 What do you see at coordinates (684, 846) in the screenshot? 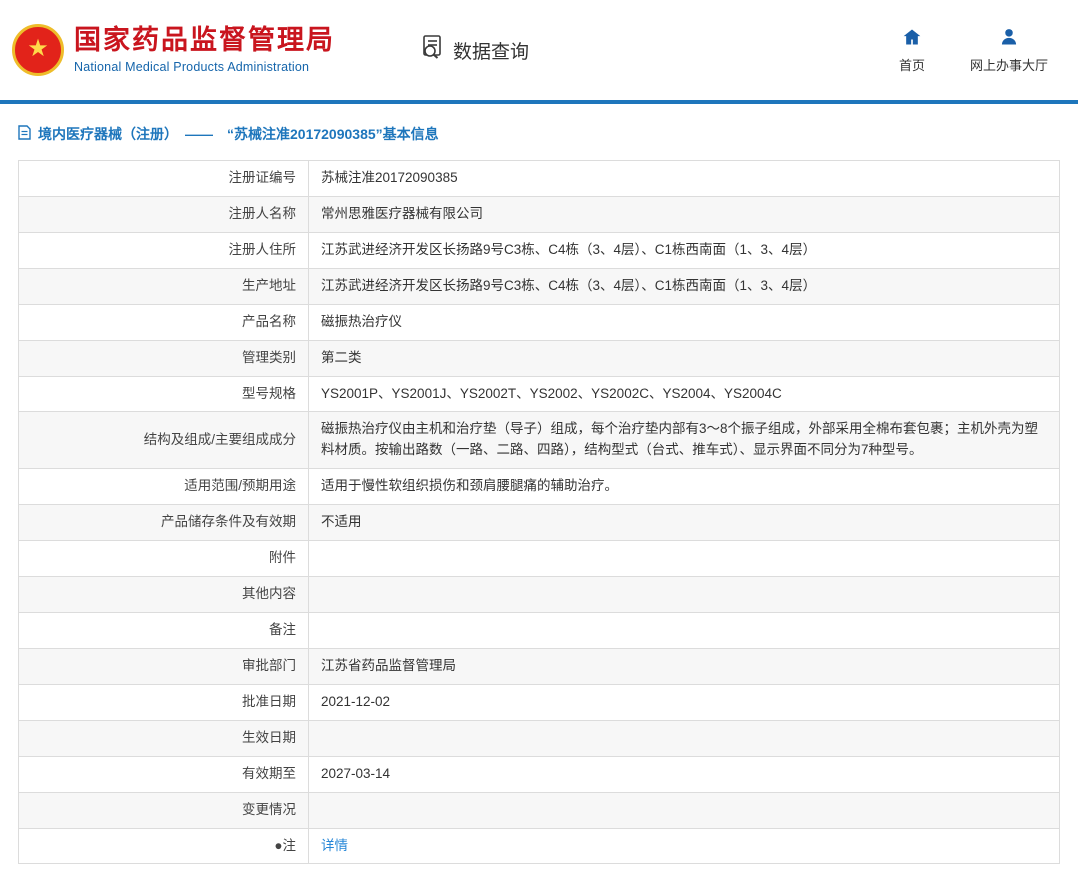
I see `field-value: 详情` at bounding box center [684, 846].